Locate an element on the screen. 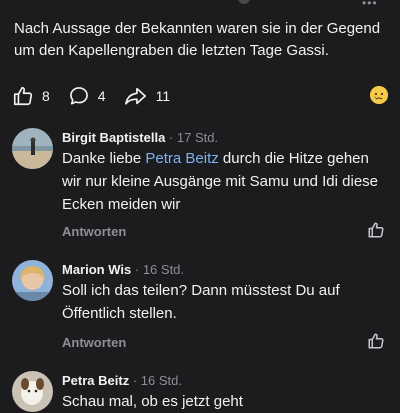  mention-link: Petra Beitz is located at coordinates (181, 158).